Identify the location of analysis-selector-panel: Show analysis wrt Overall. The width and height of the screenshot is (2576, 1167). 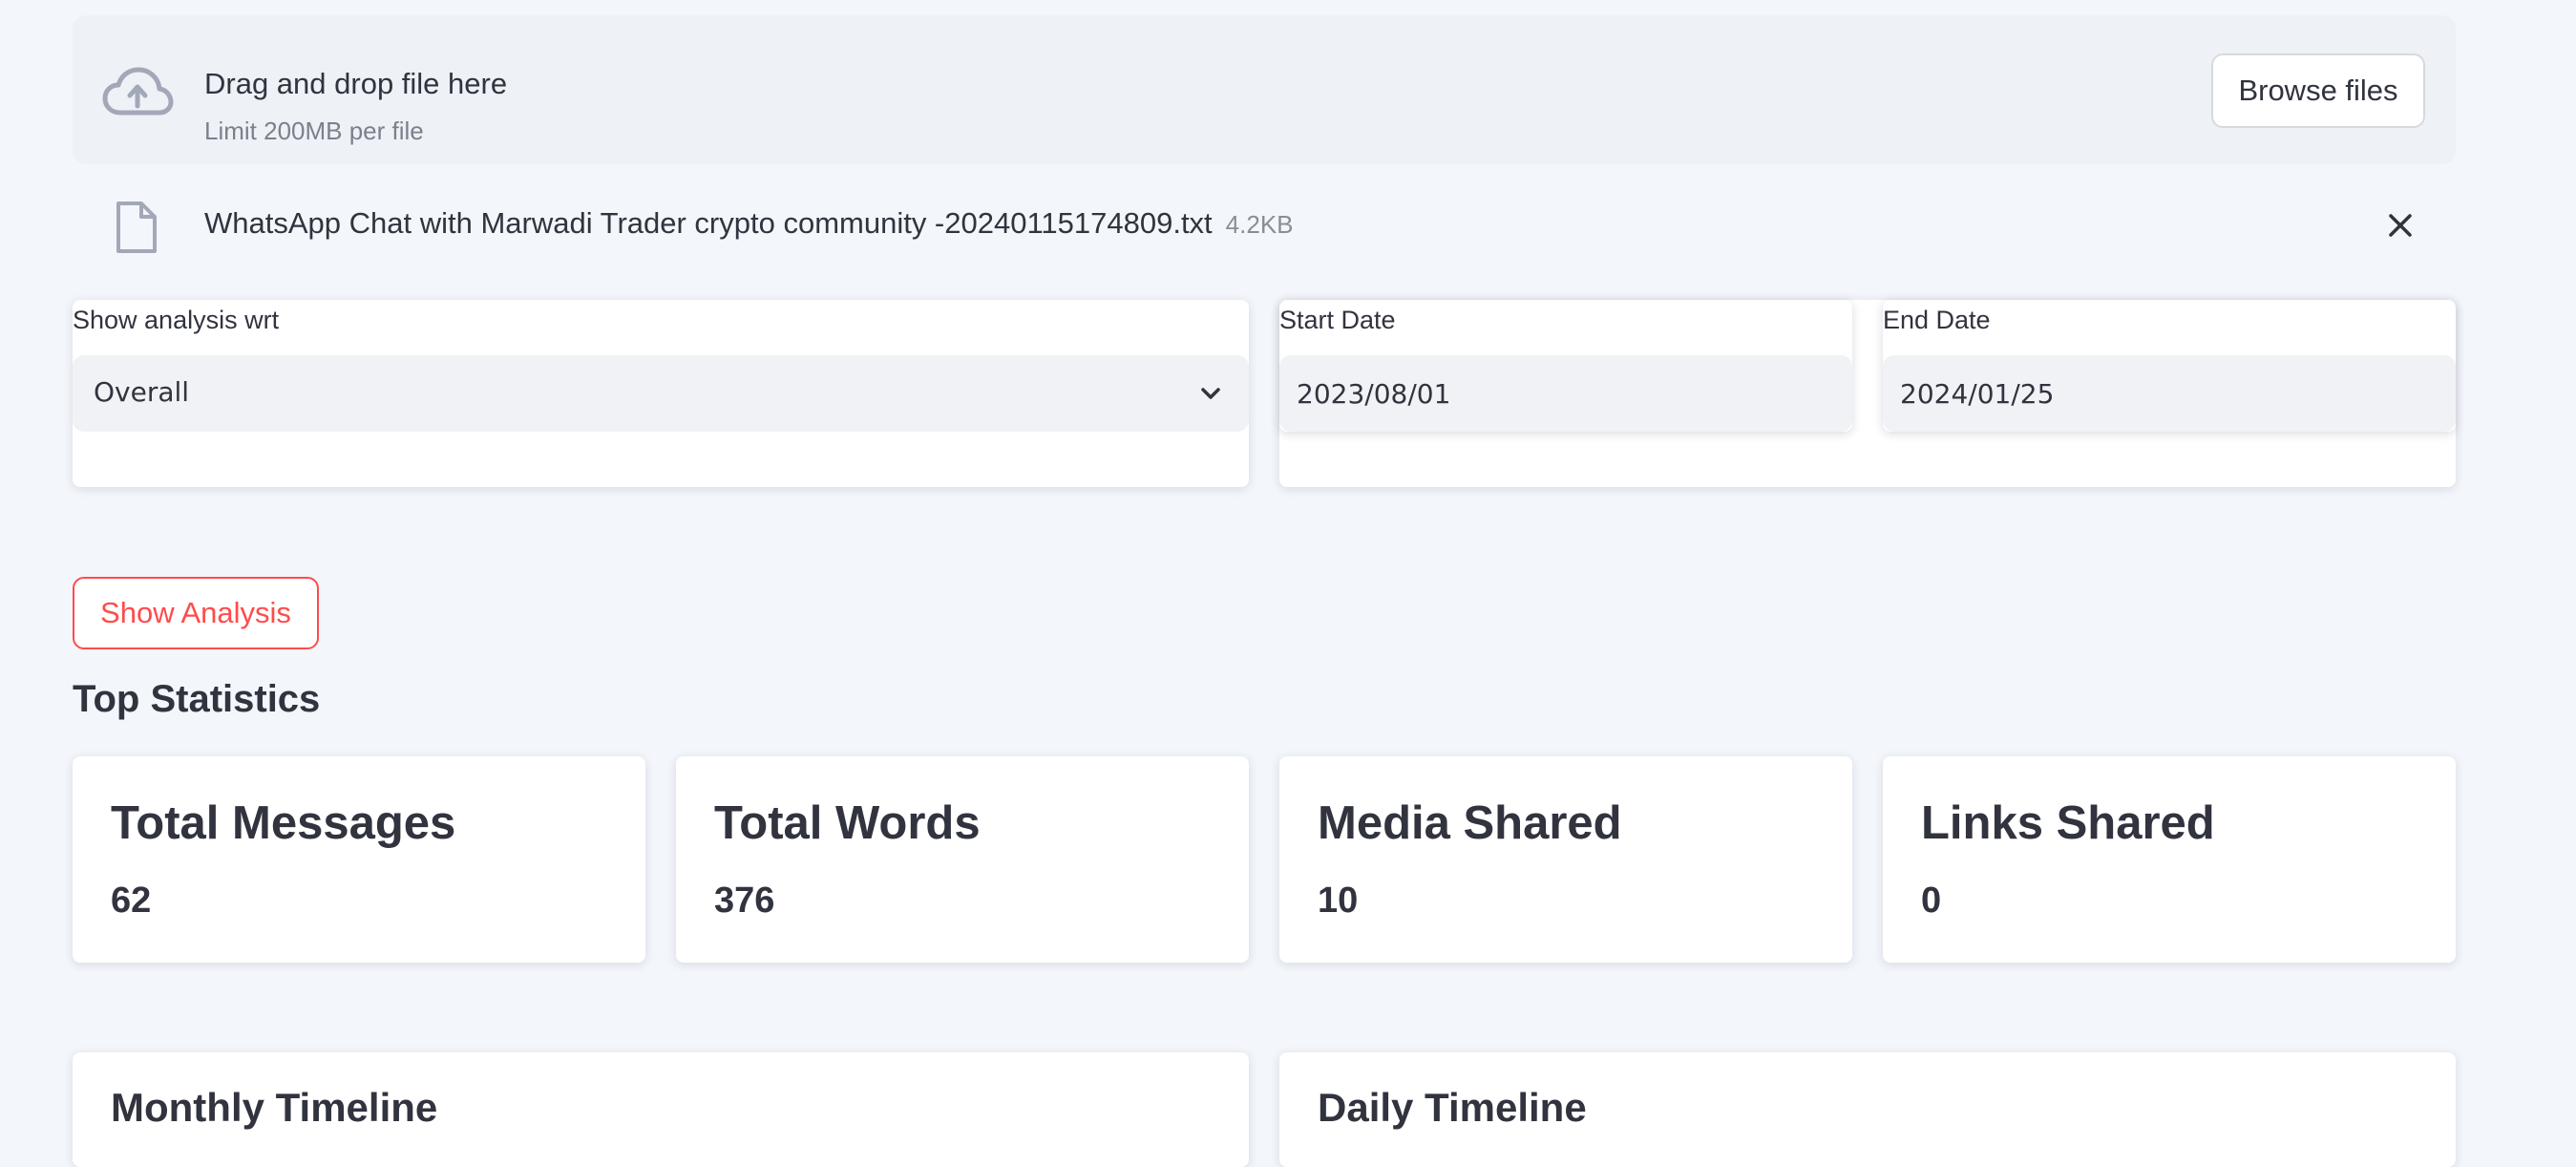
(661, 394).